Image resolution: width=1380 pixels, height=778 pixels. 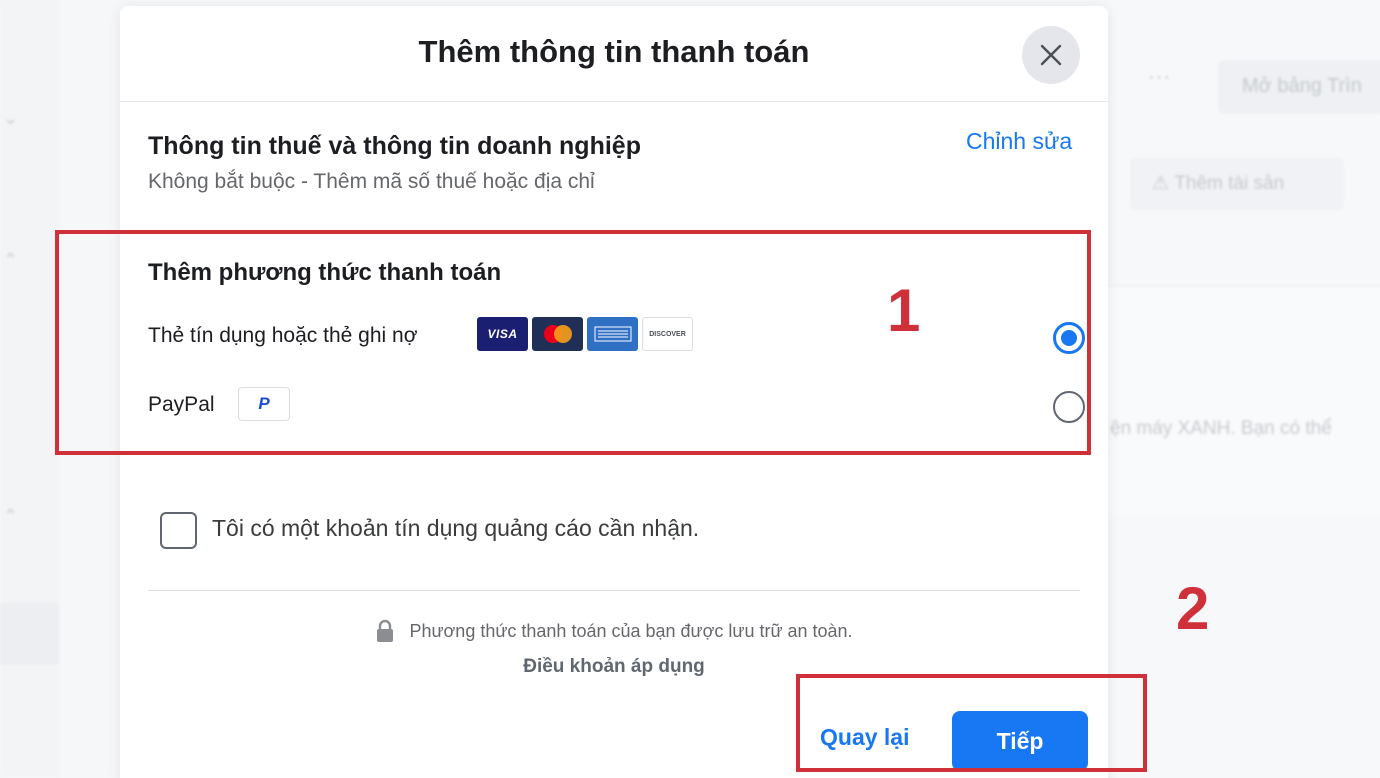 What do you see at coordinates (1244, 401) in the screenshot?
I see `background-card` at bounding box center [1244, 401].